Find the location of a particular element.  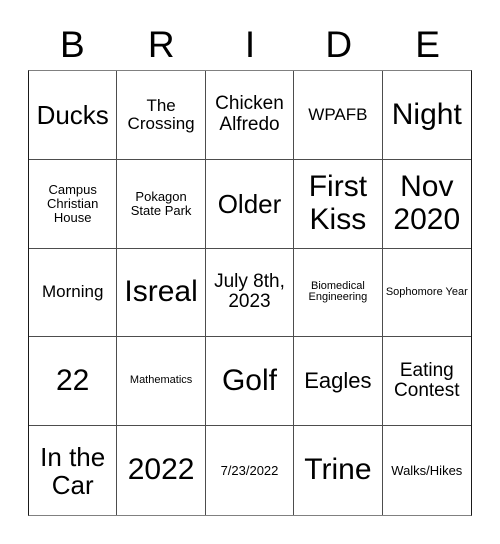

bingo-cell-label: Night is located at coordinates (426, 114).